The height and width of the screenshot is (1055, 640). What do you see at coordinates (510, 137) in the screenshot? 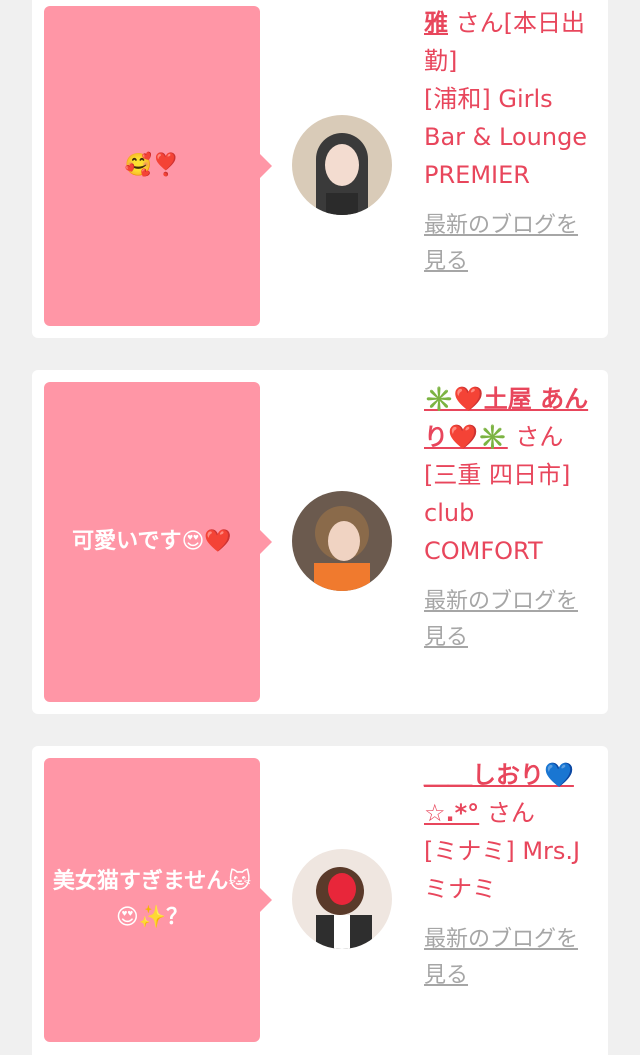
I see `shop-name: [浦和] Girls Bar & Lounge PREMIER` at bounding box center [510, 137].